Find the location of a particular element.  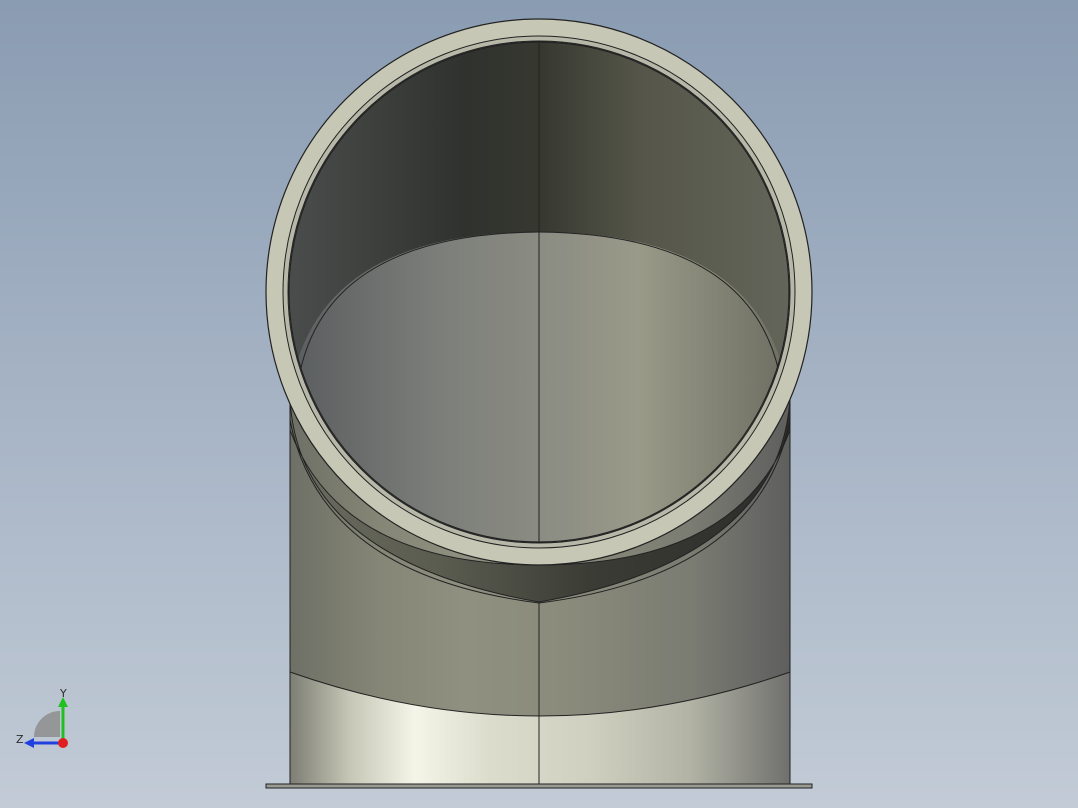

z-axis-head is located at coordinates (29, 743).